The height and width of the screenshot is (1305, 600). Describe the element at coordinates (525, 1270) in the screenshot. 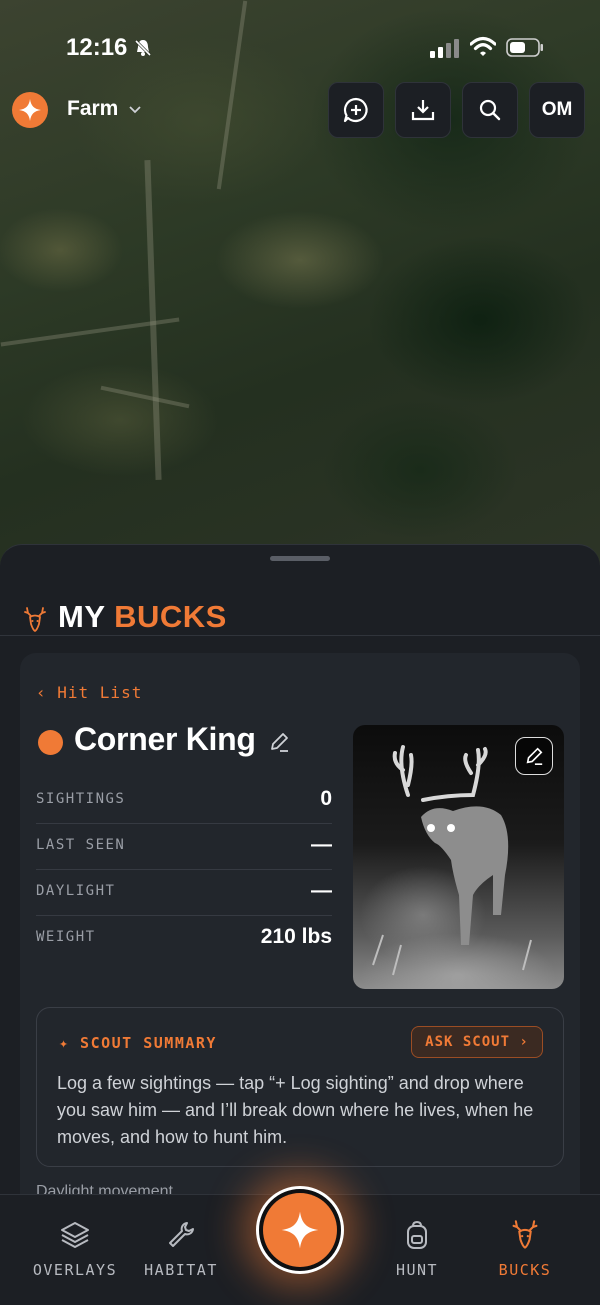

I see `nav-label: BUCKS` at that location.